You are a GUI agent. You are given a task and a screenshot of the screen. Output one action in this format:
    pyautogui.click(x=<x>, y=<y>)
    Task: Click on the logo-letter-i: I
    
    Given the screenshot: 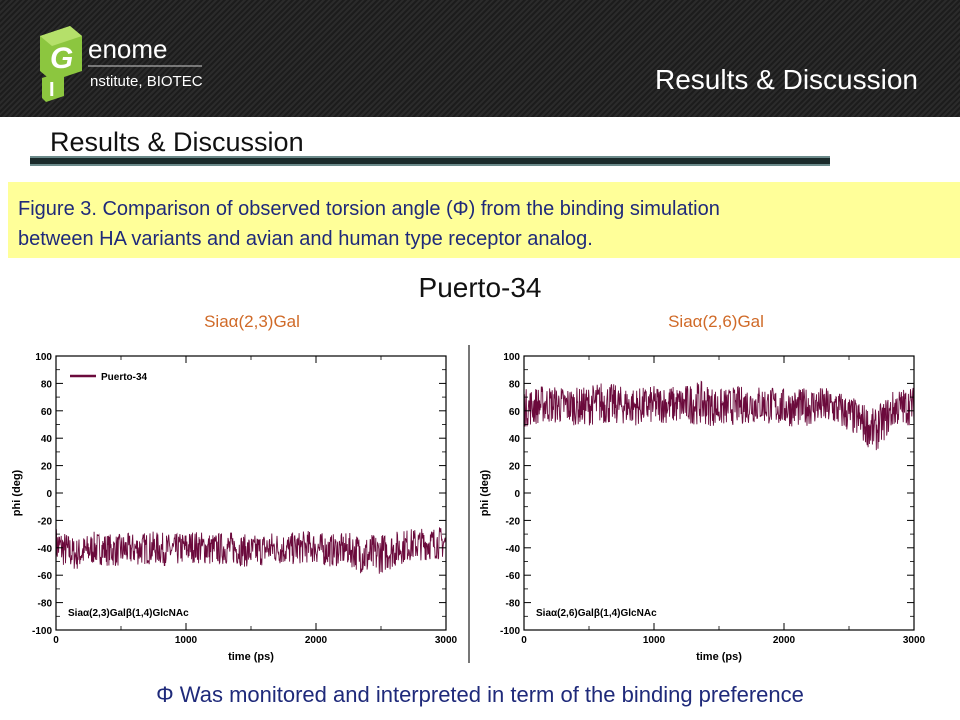 What is the action you would take?
    pyautogui.click(x=52, y=90)
    